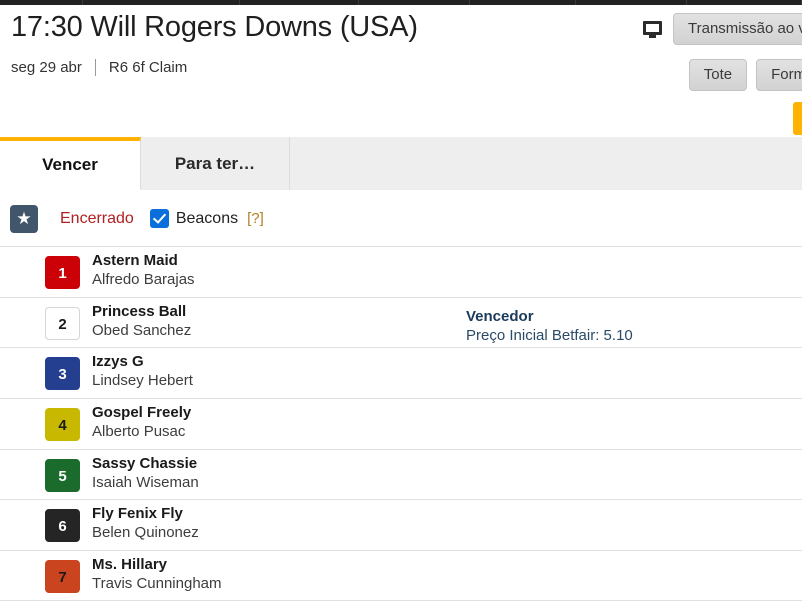 This screenshot has width=802, height=606. Describe the element at coordinates (142, 381) in the screenshot. I see `jockey-name: Lindsey Hebert` at that location.